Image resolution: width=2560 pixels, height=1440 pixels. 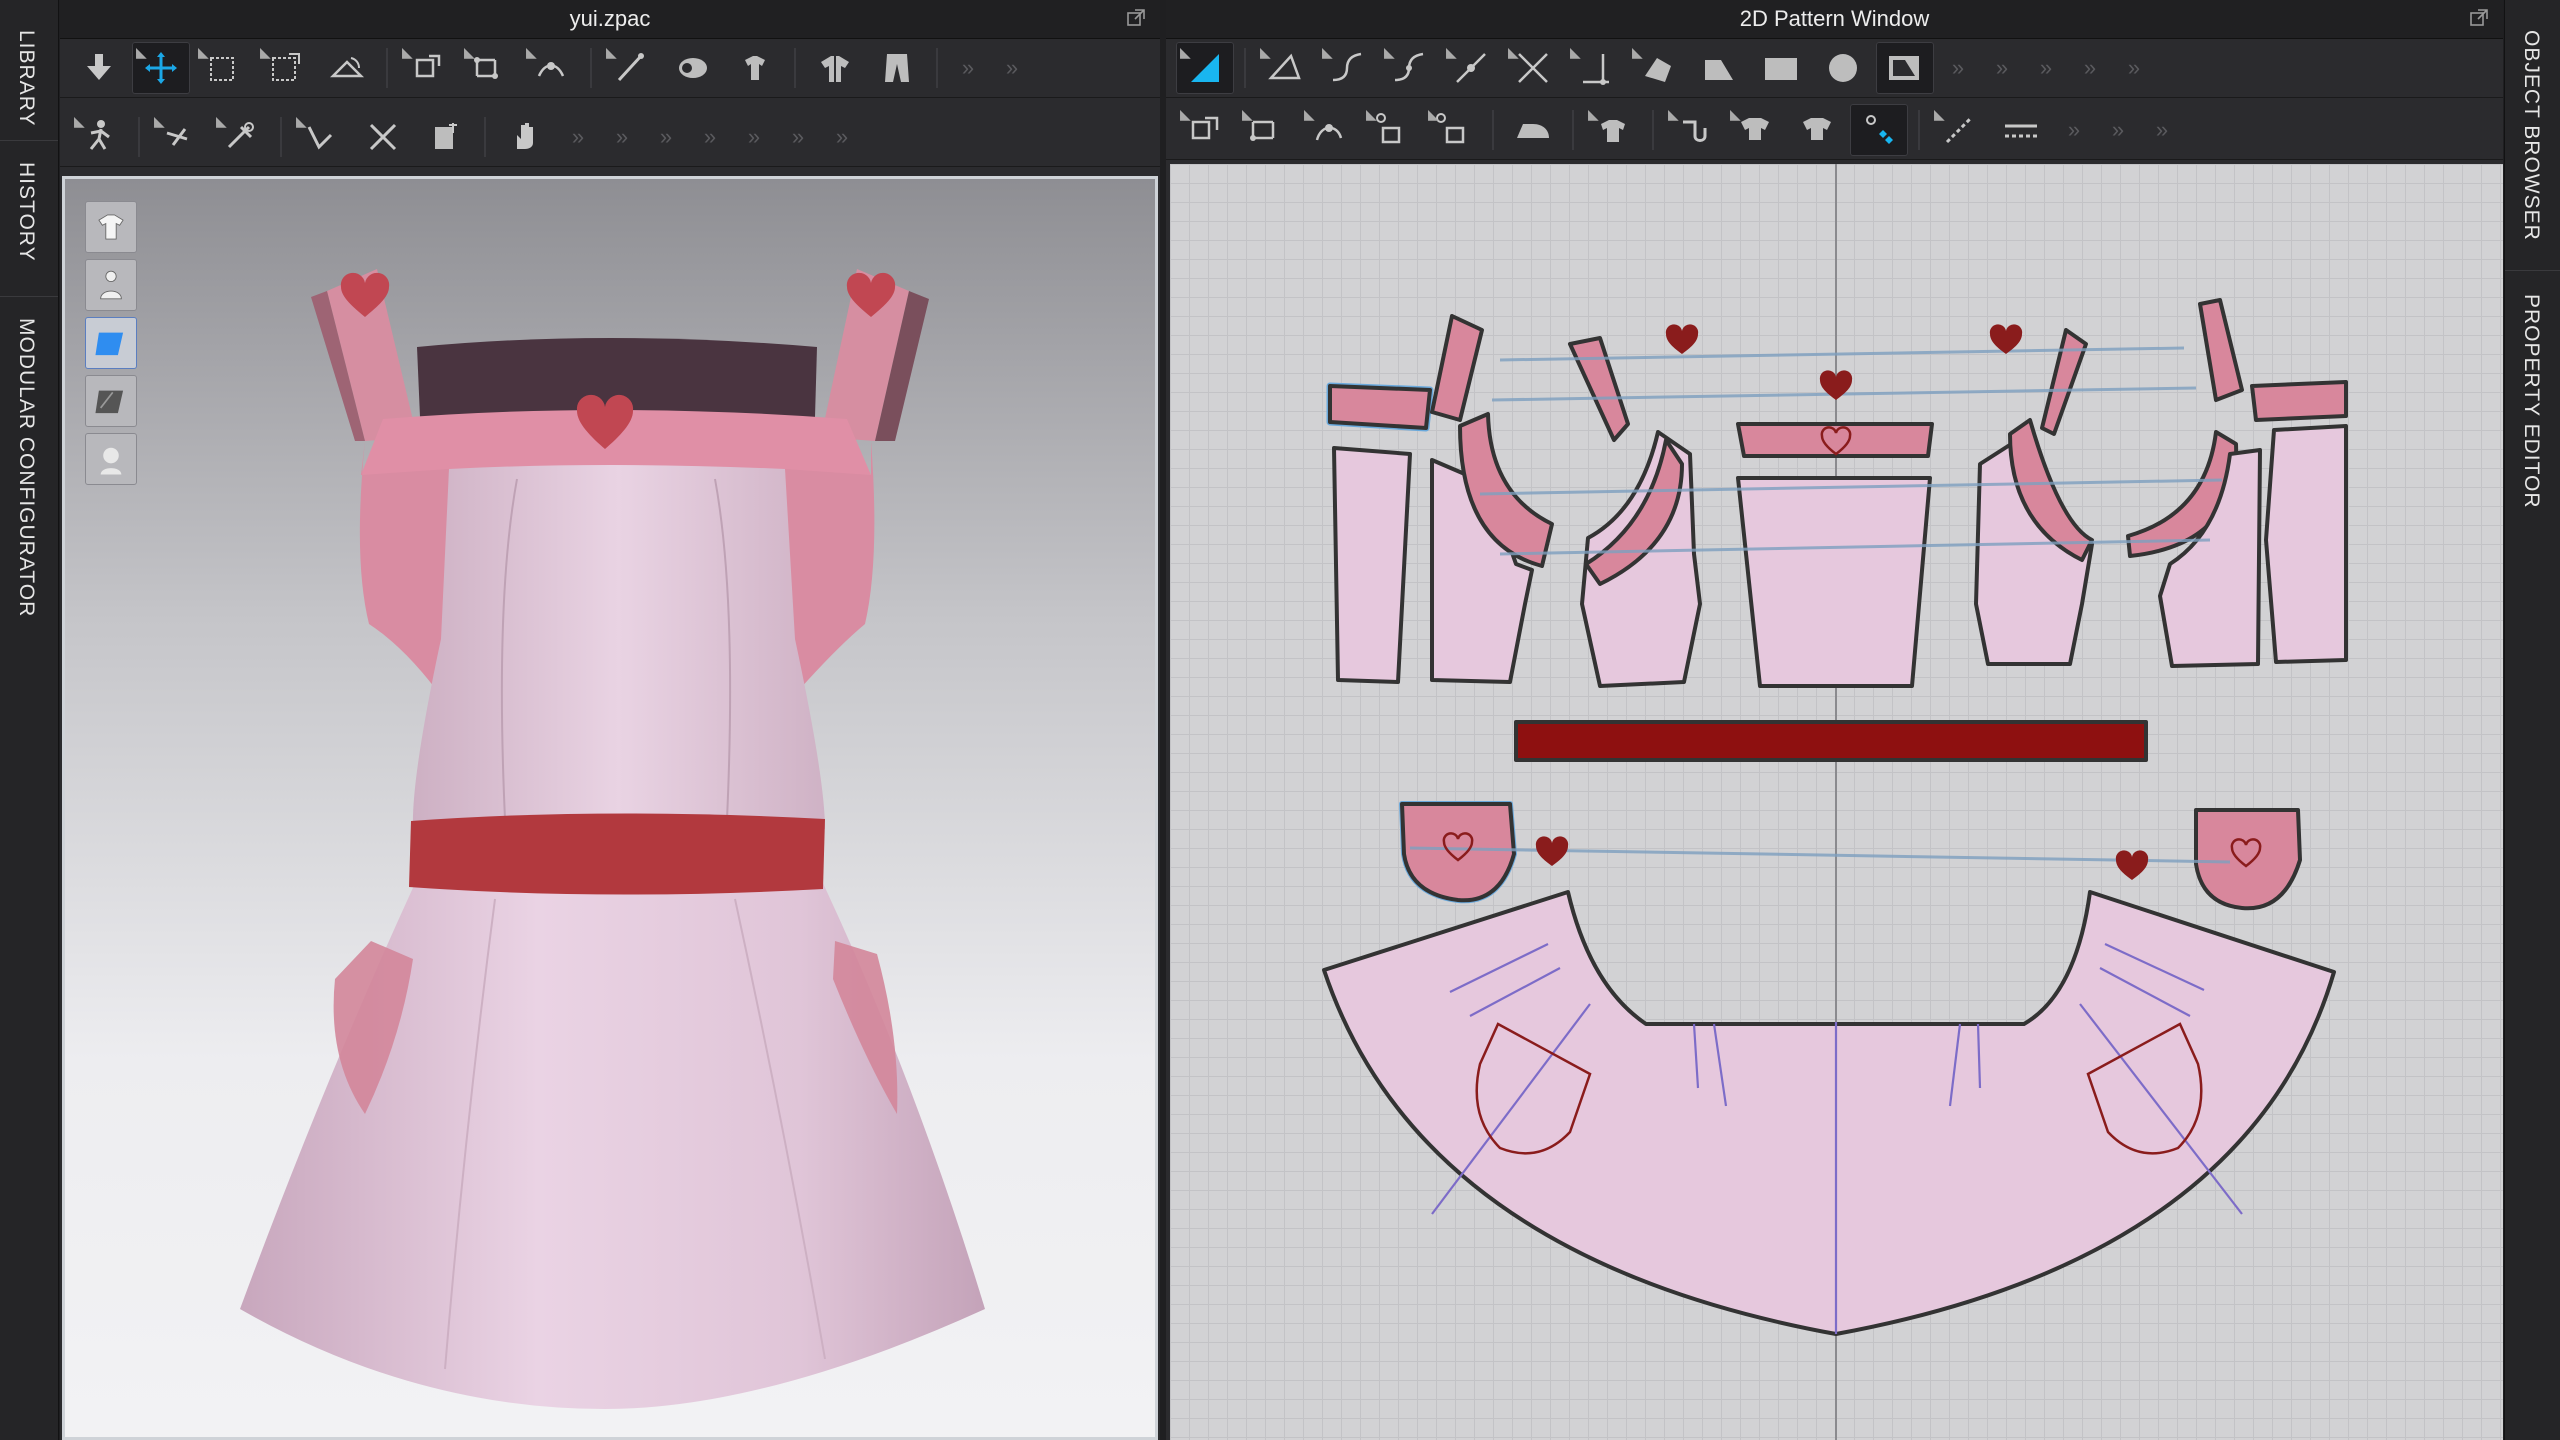 What do you see at coordinates (1781, 68) in the screenshot?
I see `rectangle-icon` at bounding box center [1781, 68].